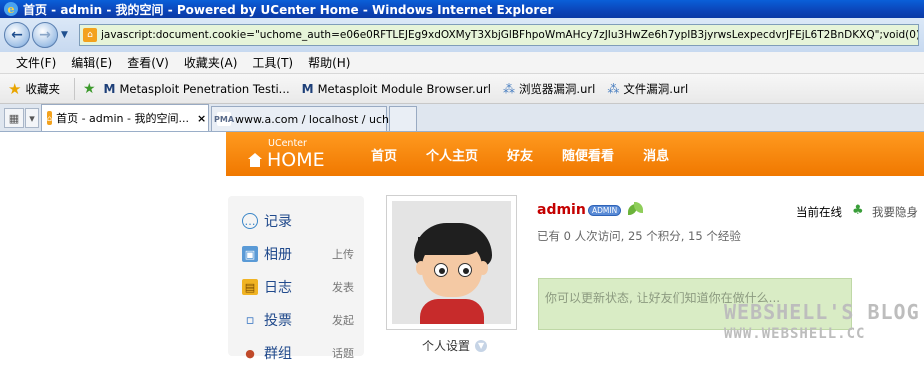 The image size is (924, 365). Describe the element at coordinates (296, 160) in the screenshot. I see `logo-home-label: HOME` at that location.